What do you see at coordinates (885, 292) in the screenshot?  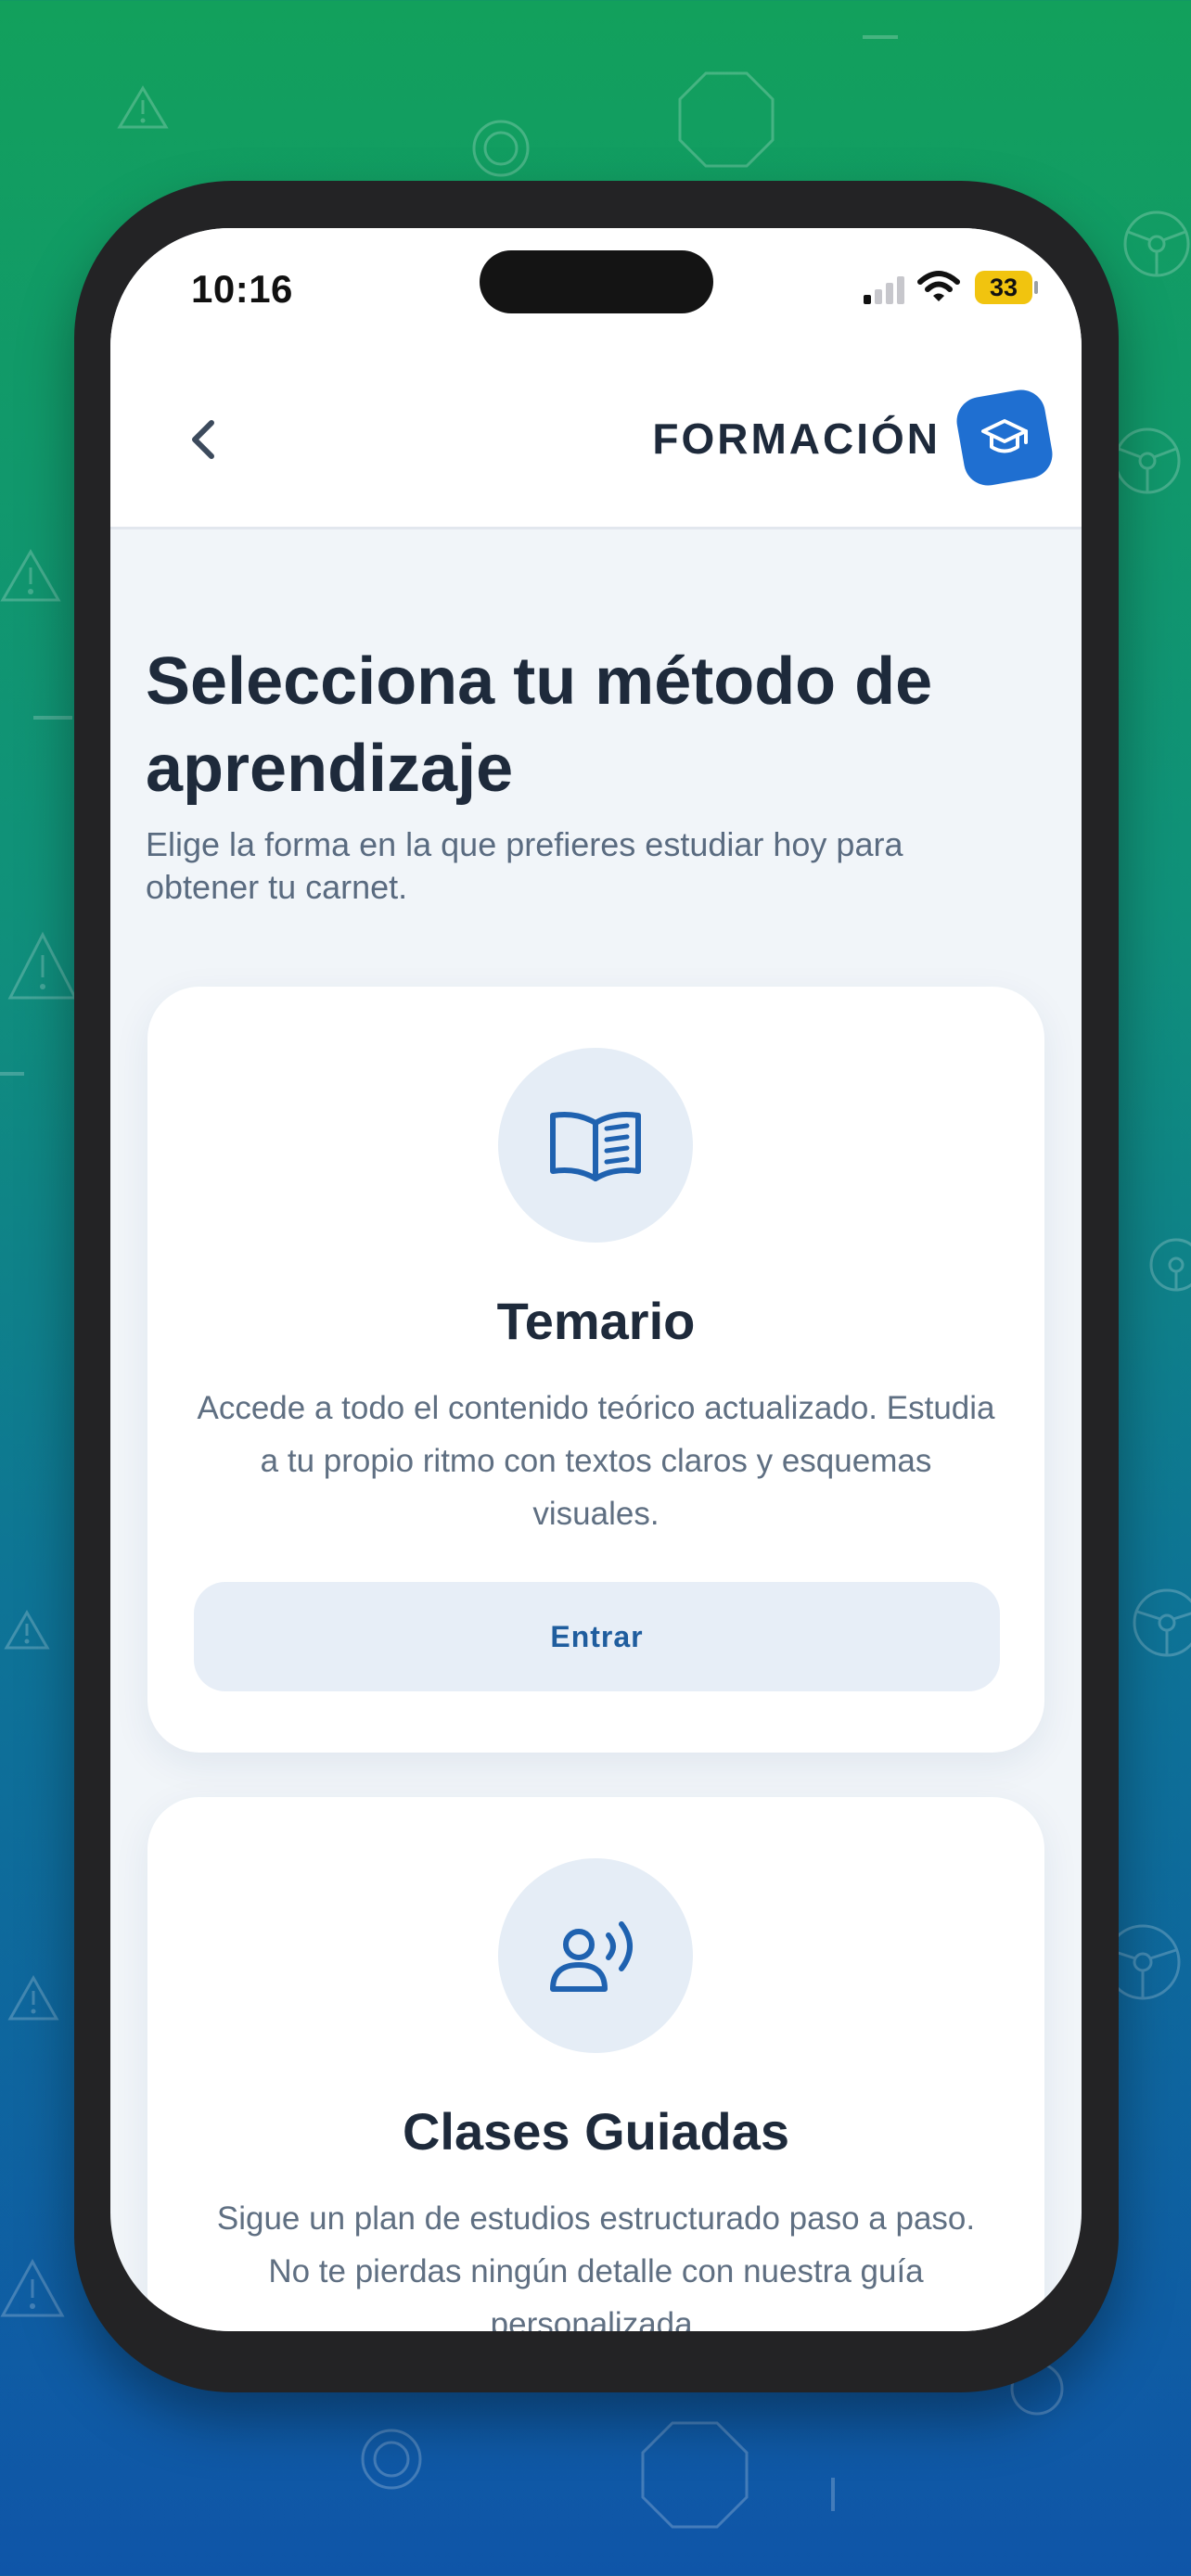 I see `signal-icon` at bounding box center [885, 292].